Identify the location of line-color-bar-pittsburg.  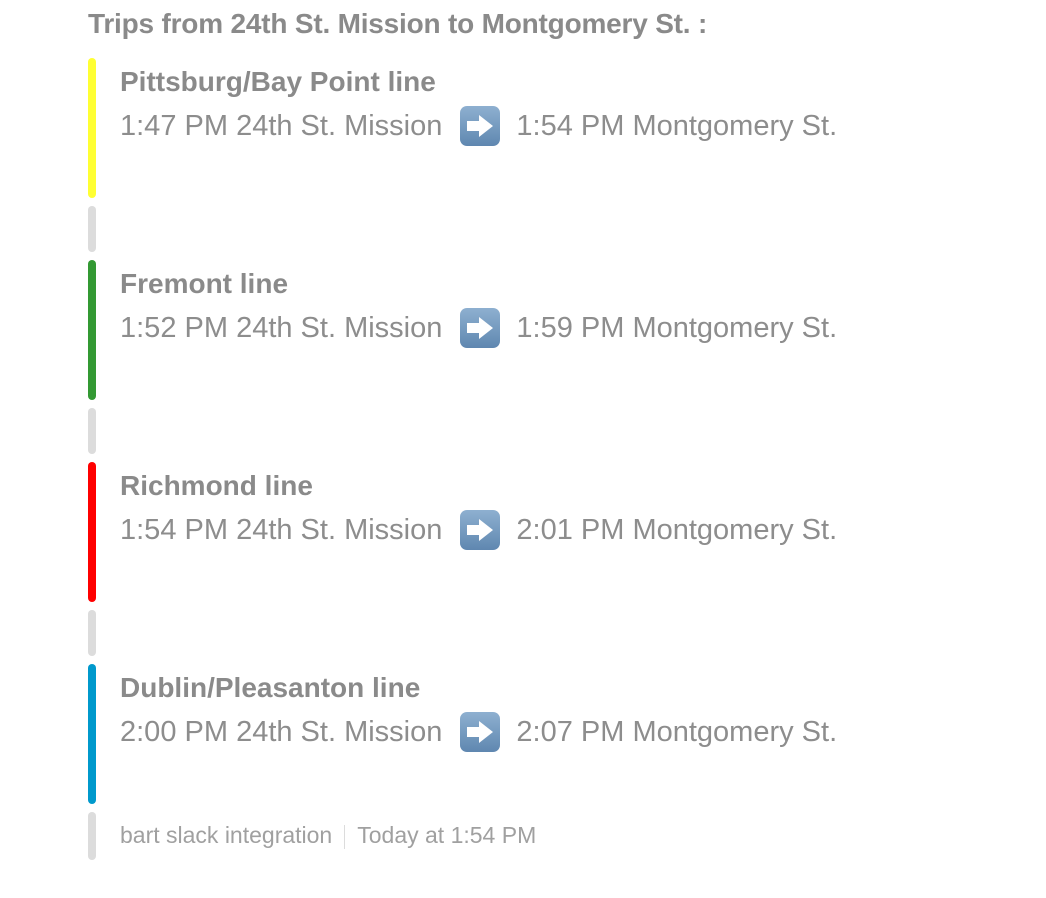
(92, 128).